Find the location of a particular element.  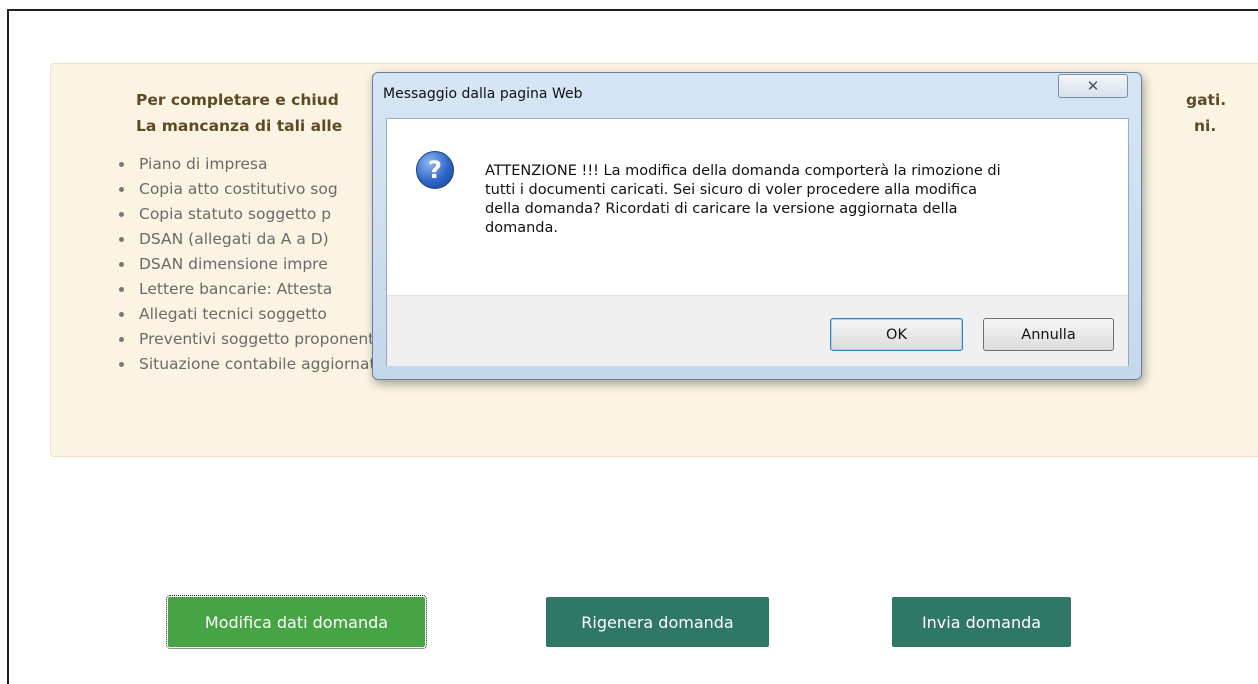

list-item: DSAN (allegati da A a D) is located at coordinates (252, 239).